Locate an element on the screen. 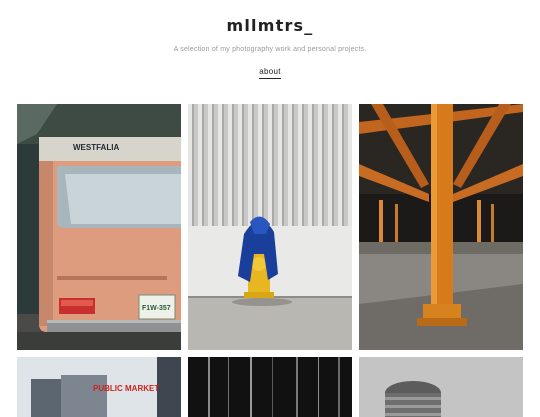 Image resolution: width=540 pixels, height=417 pixels. tower-photo is located at coordinates (441, 387).